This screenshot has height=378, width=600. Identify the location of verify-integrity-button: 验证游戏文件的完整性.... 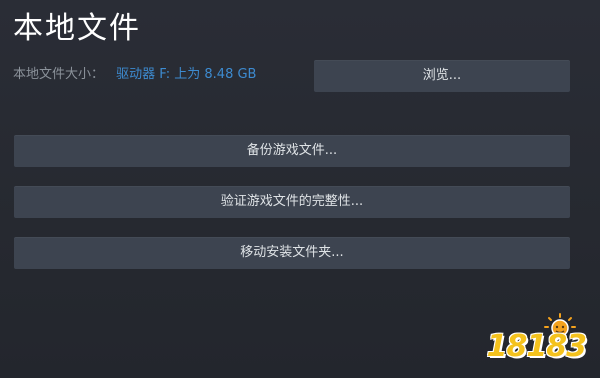
(292, 202).